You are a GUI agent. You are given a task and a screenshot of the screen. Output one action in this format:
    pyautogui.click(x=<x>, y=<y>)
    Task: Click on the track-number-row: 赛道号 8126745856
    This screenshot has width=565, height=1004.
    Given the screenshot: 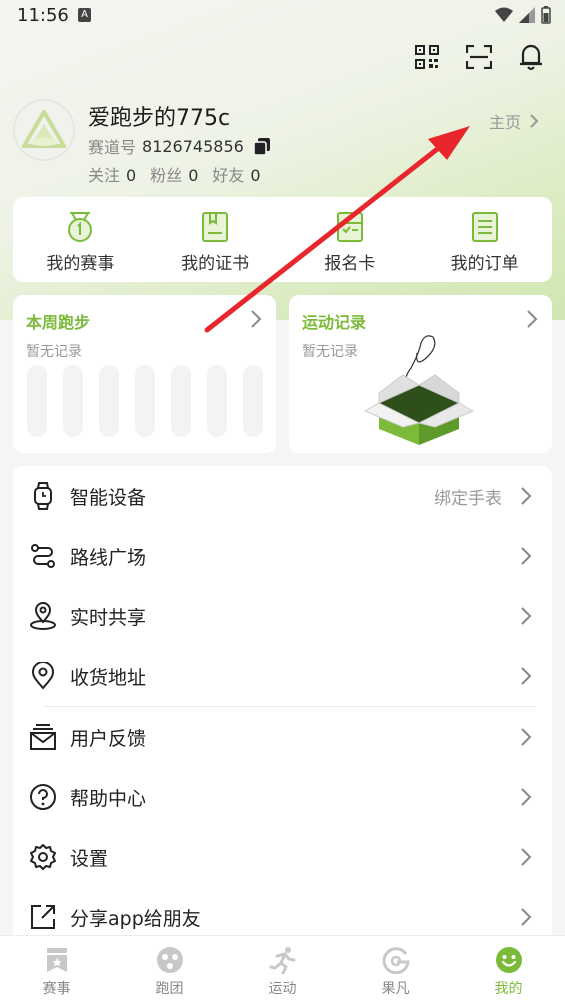 What is the action you would take?
    pyautogui.click(x=179, y=146)
    